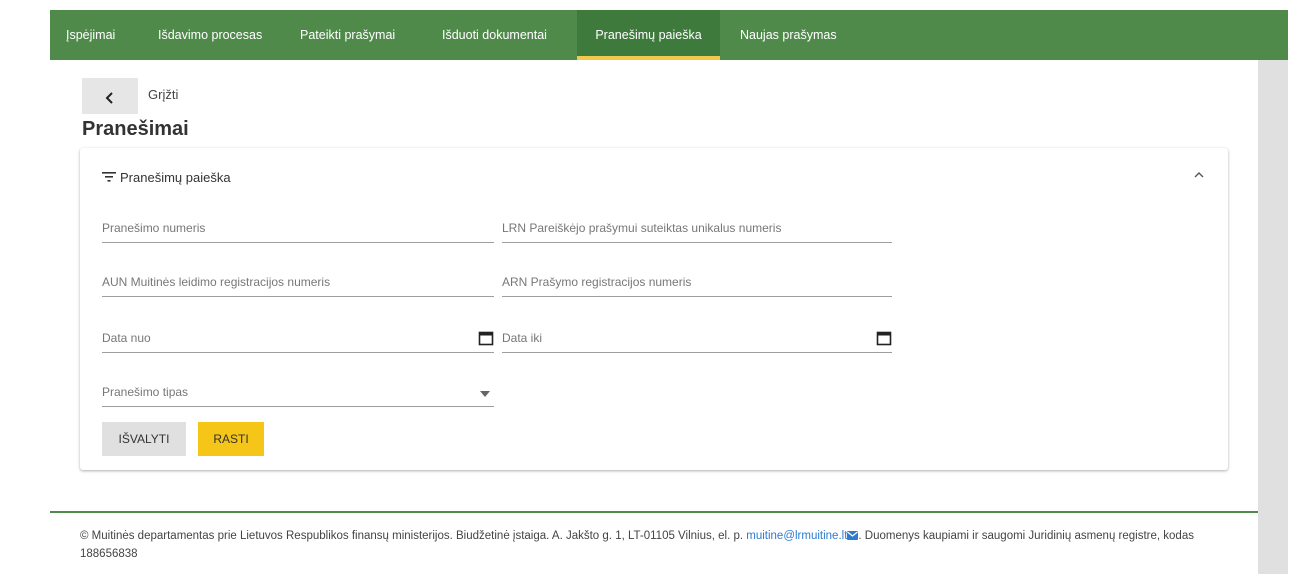 This screenshot has width=1300, height=576. Describe the element at coordinates (154, 228) in the screenshot. I see `message-number-placeholder: Pranešimo numeris` at that location.